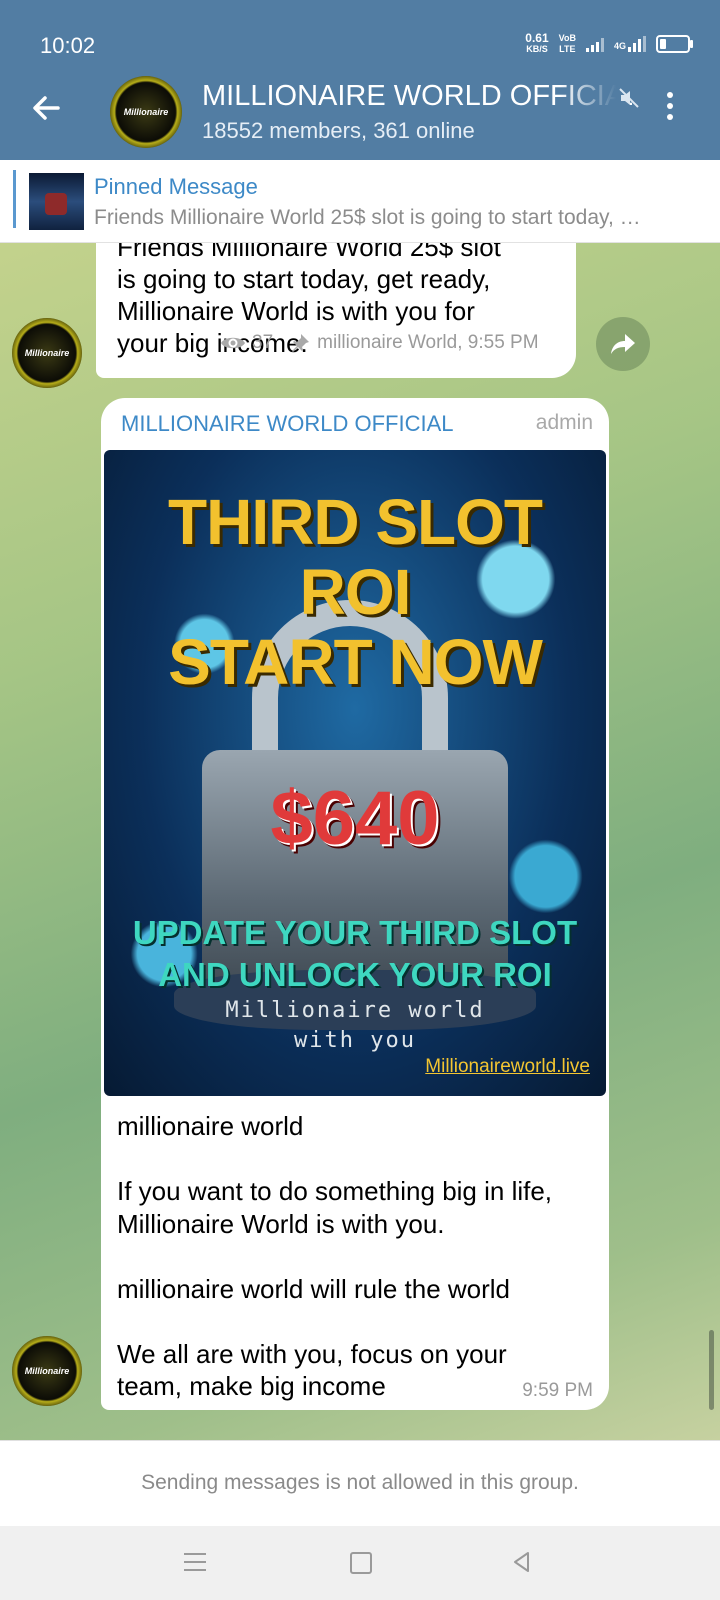 Image resolution: width=720 pixels, height=1600 pixels. What do you see at coordinates (14, 199) in the screenshot?
I see `pinned-indicator` at bounding box center [14, 199].